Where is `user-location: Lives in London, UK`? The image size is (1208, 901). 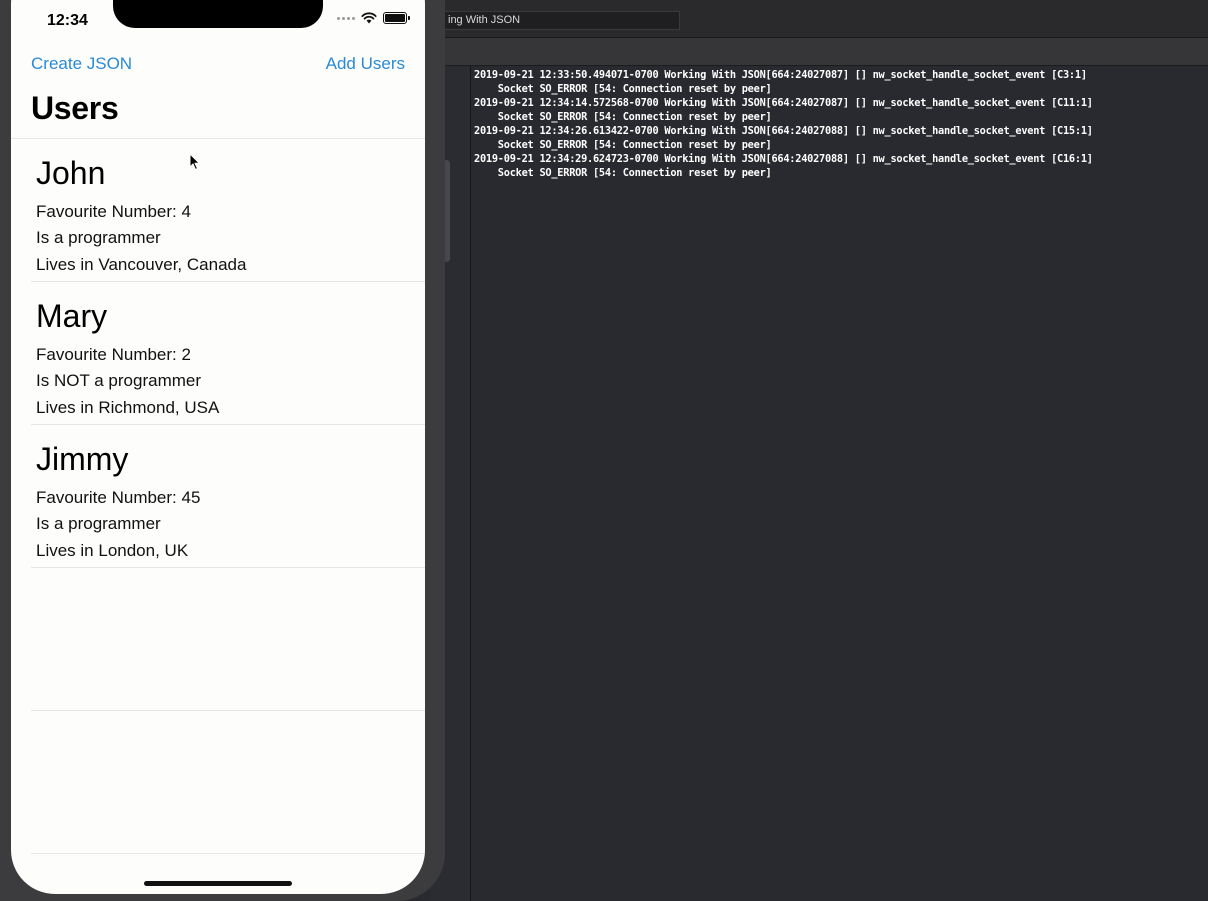
user-location: Lives in London, UK is located at coordinates (112, 550).